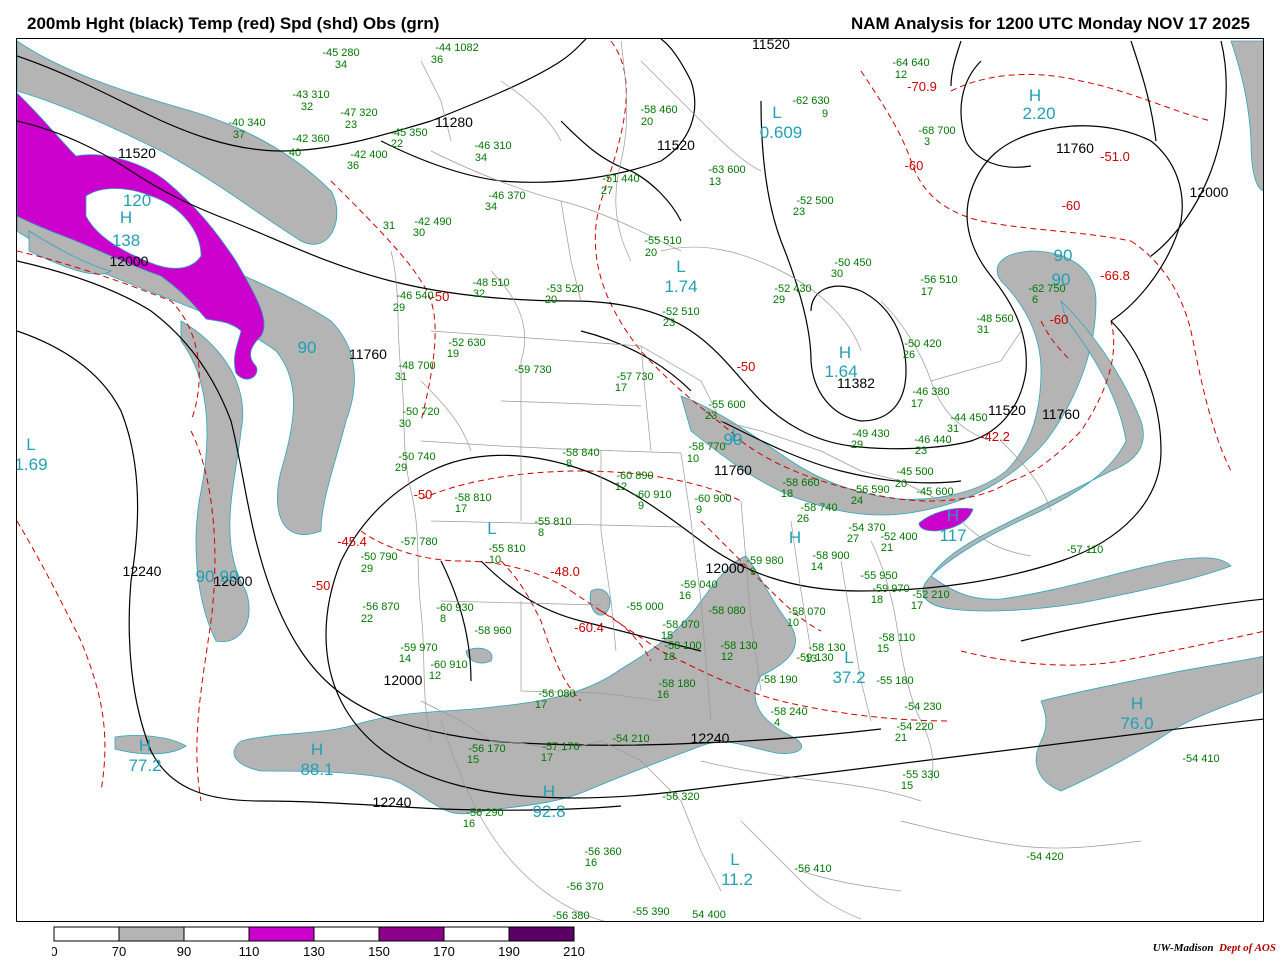 The height and width of the screenshot is (963, 1280). What do you see at coordinates (1214, 948) in the screenshot?
I see `credit-text: UW-Madison Dept of AOS` at bounding box center [1214, 948].